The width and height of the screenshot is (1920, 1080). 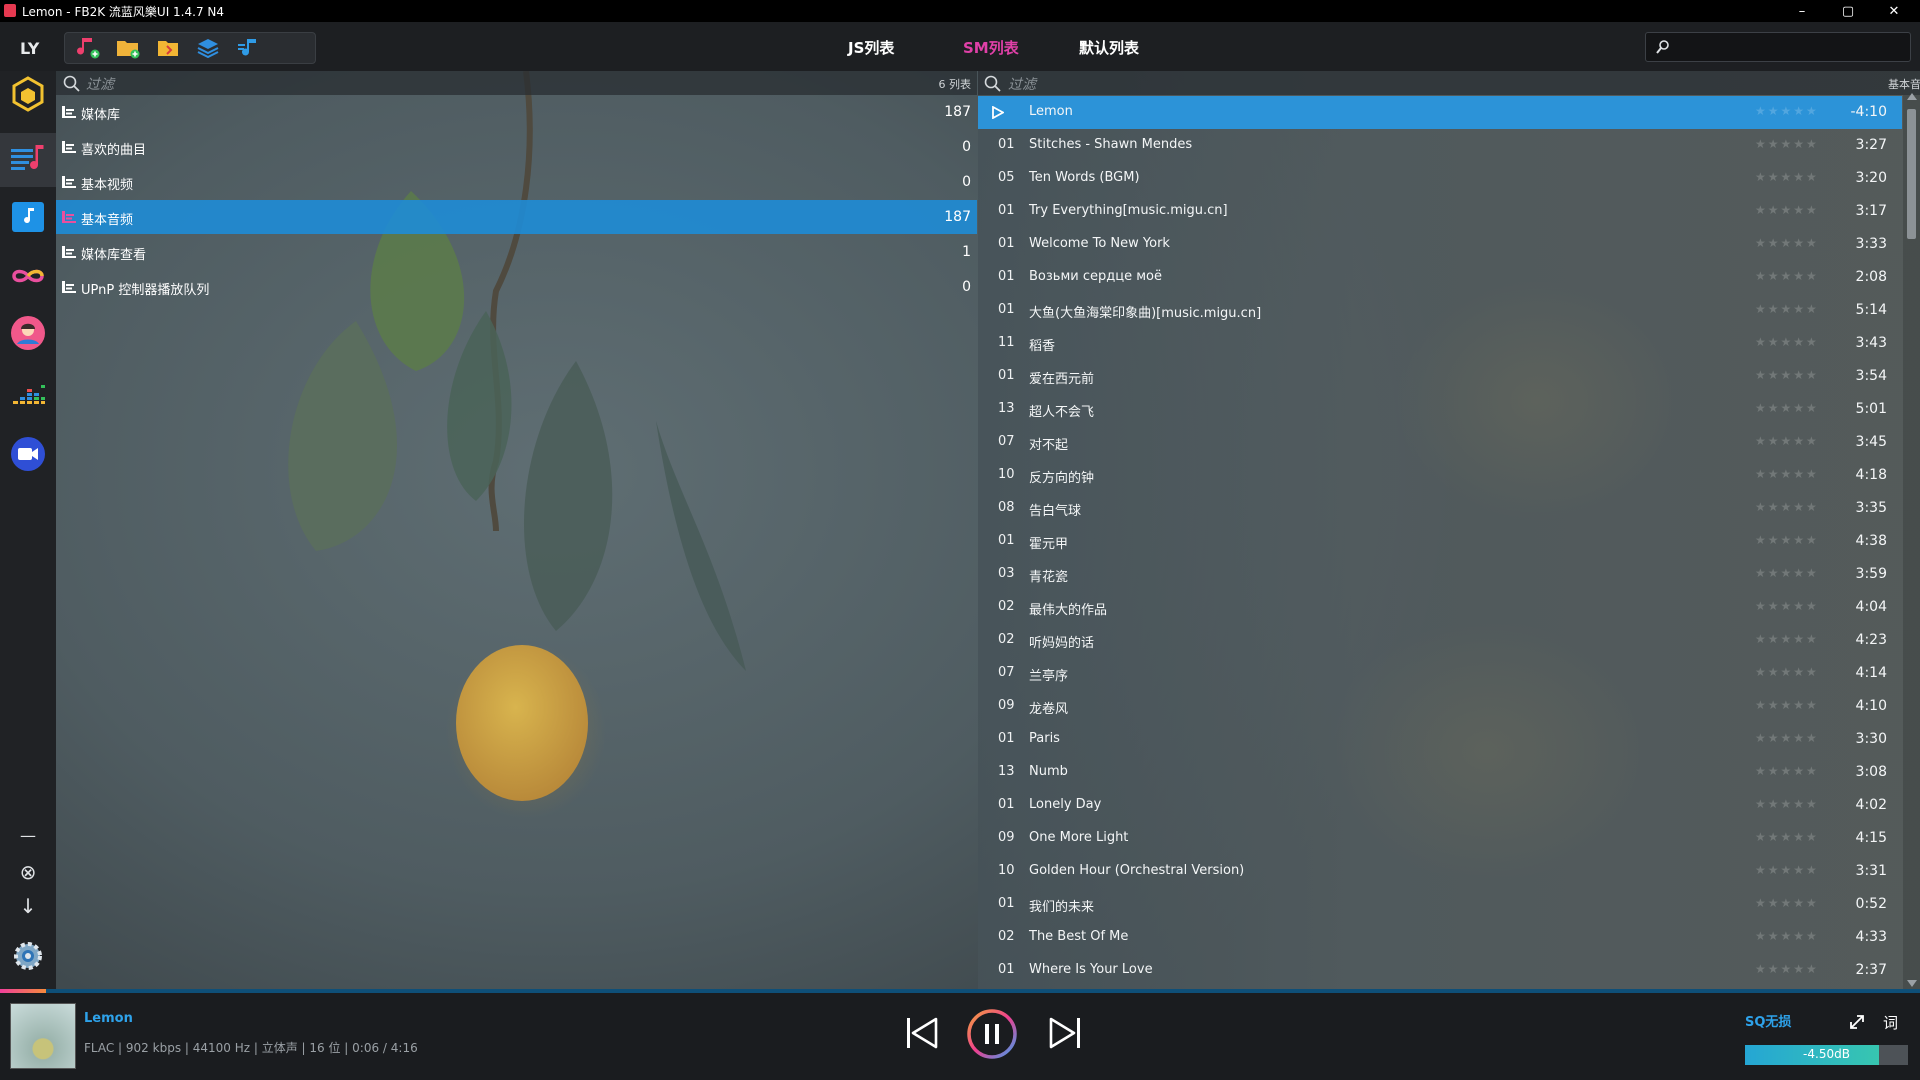 I want to click on pause-button, so click(x=992, y=1034).